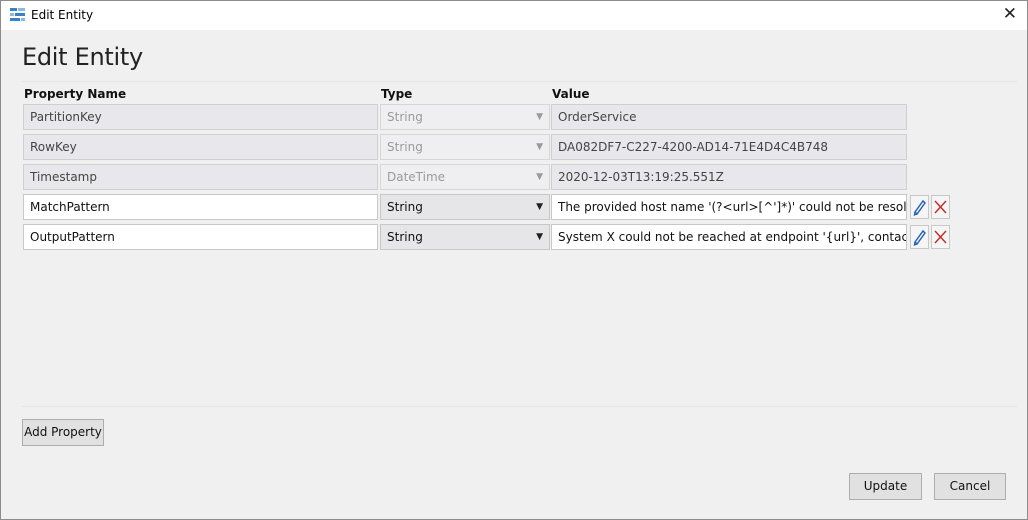 This screenshot has width=1028, height=520. Describe the element at coordinates (729, 147) in the screenshot. I see `property-value-field: DA082DF7-C227-4200-AD14-71E4D4C4B748` at that location.